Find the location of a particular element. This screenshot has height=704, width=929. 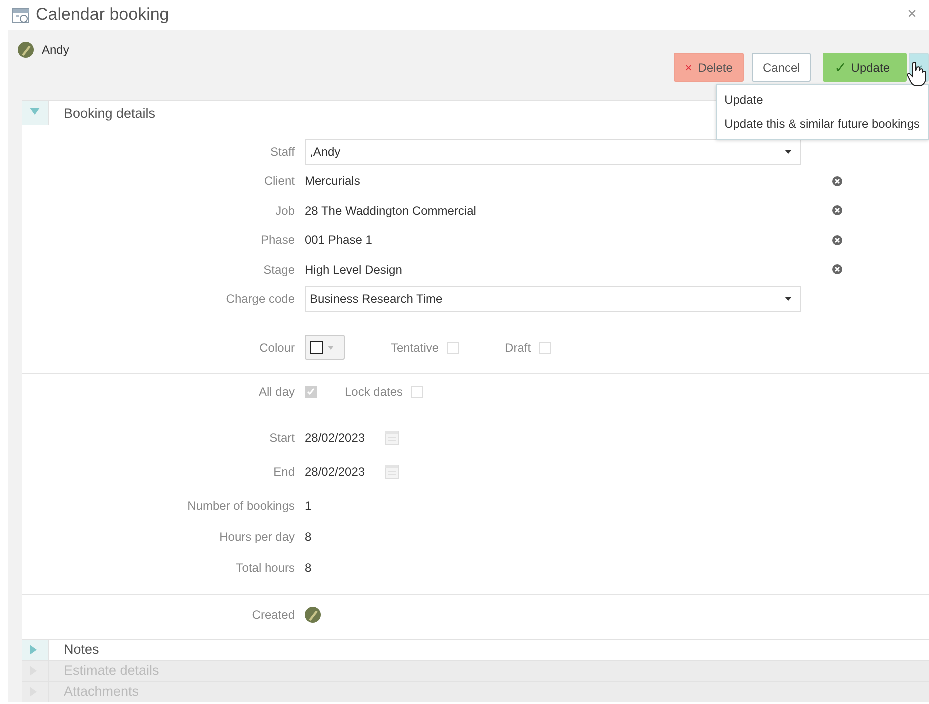

check-icon is located at coordinates (311, 391).